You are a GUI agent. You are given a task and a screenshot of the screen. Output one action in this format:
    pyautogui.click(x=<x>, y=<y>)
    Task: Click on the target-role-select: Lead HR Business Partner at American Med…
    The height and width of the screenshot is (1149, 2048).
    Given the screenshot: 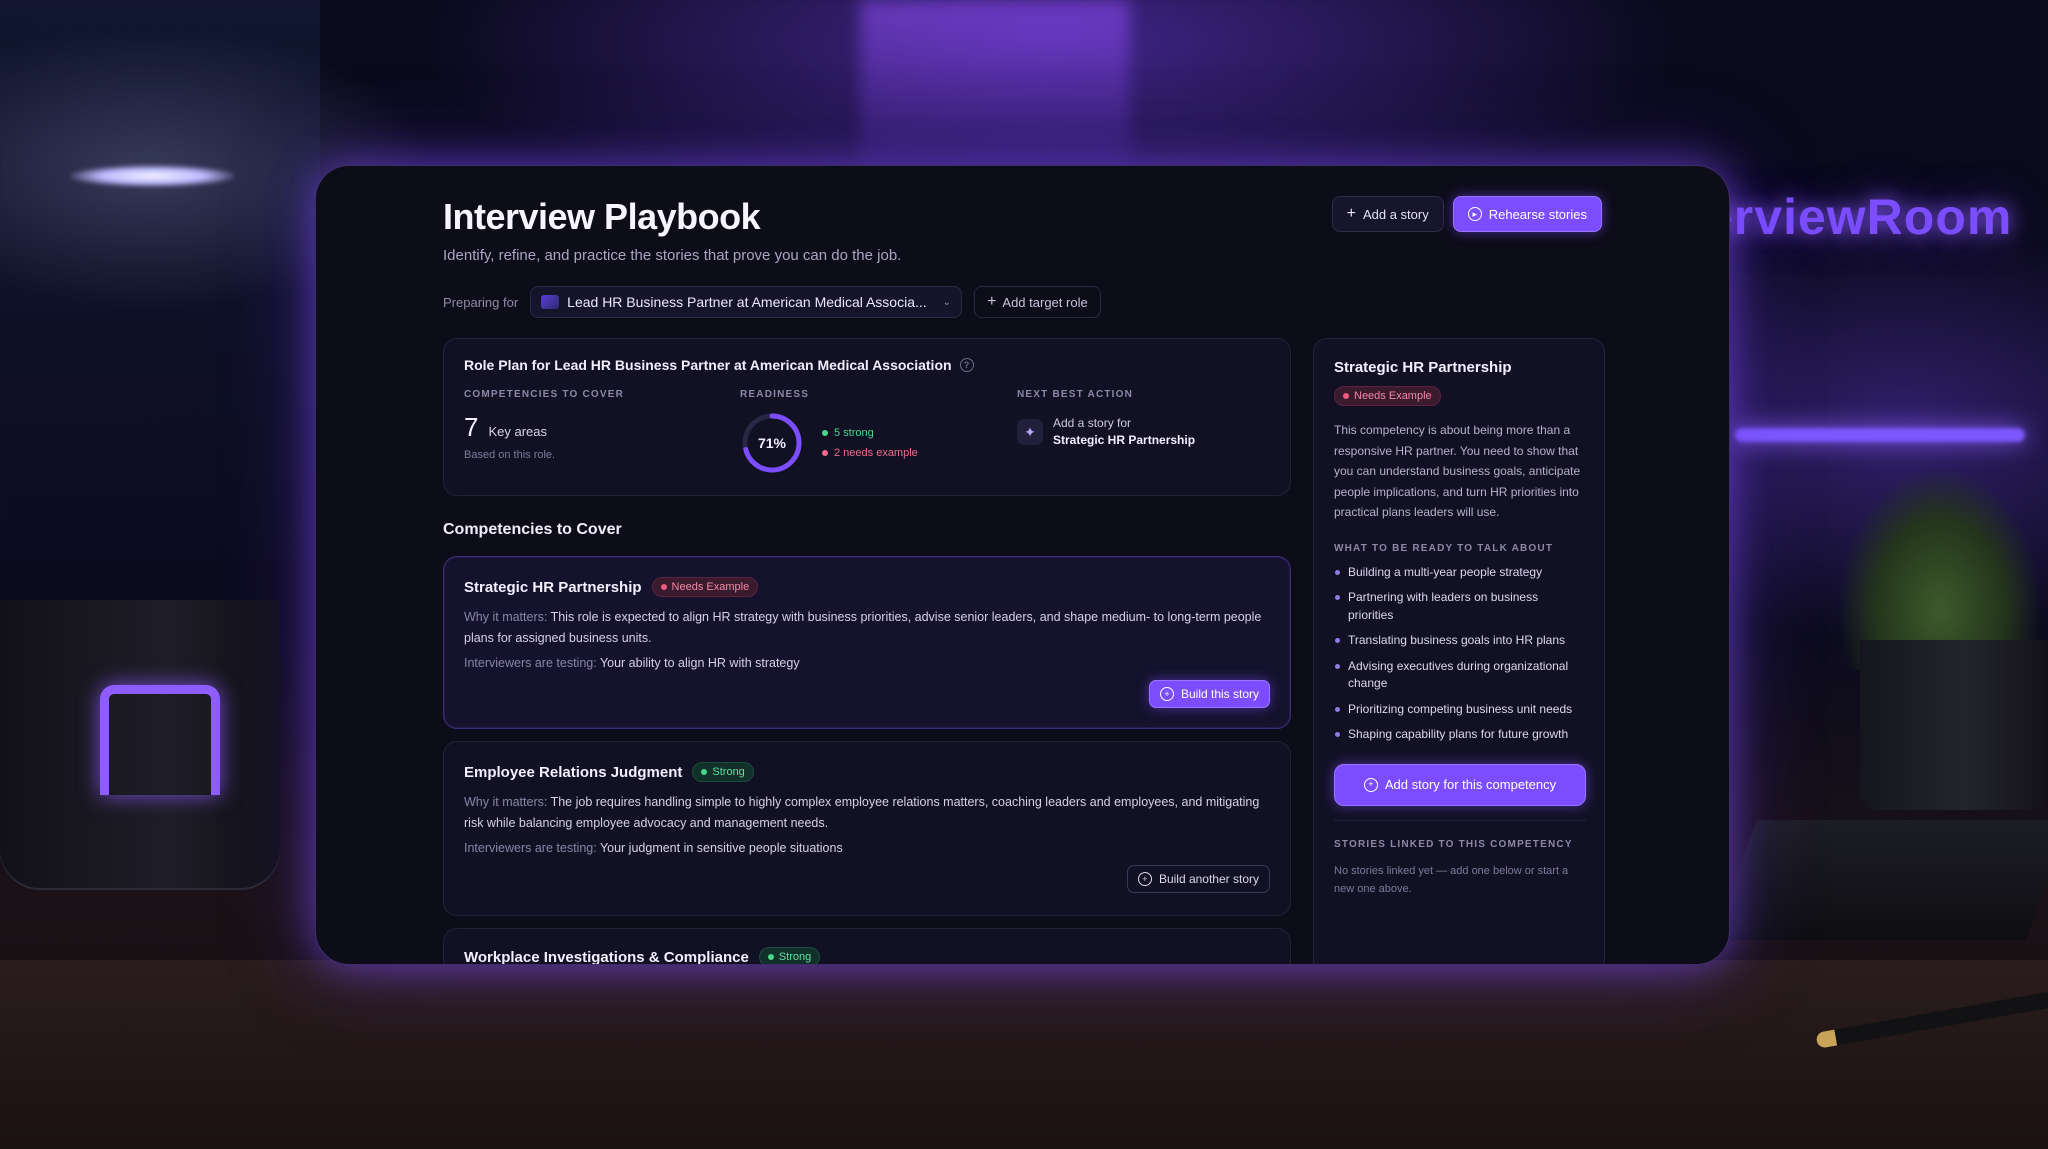 What is the action you would take?
    pyautogui.click(x=746, y=302)
    